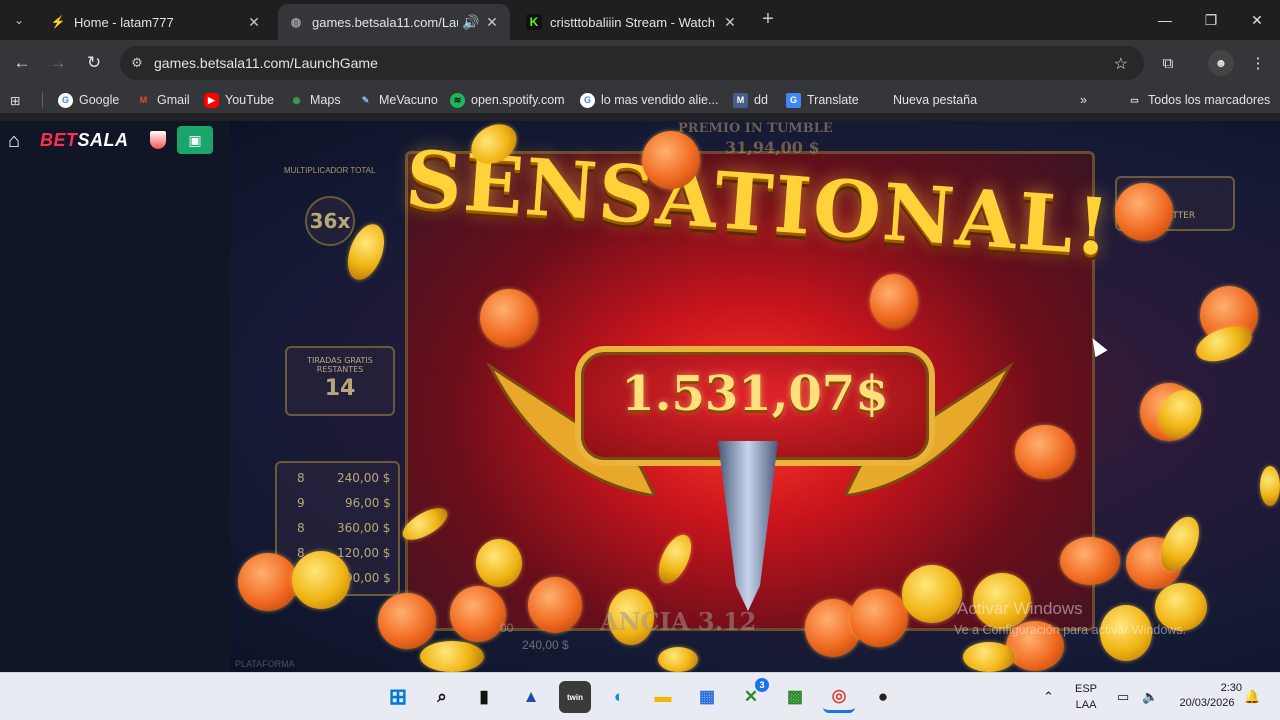 This screenshot has width=1280, height=720. I want to click on crest-icon, so click(158, 140).